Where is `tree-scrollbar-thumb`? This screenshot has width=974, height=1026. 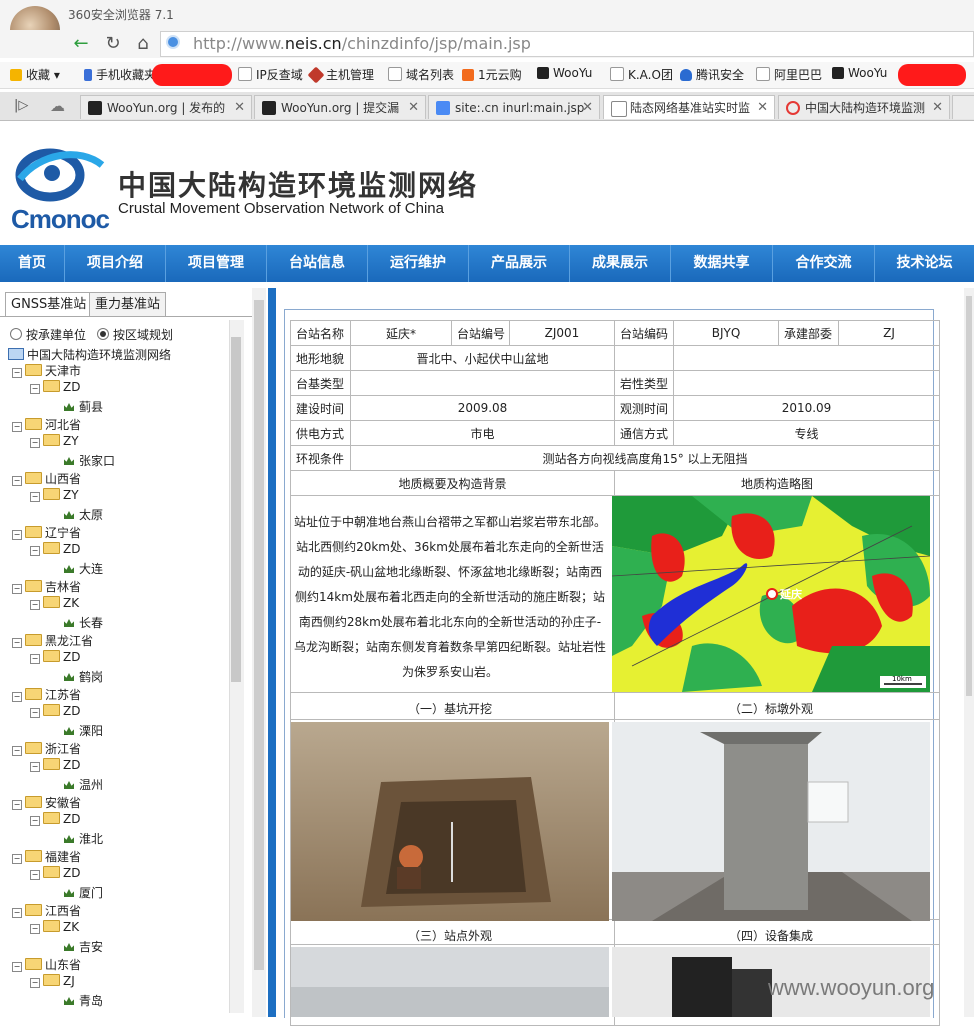
tree-scrollbar-thumb is located at coordinates (236, 509).